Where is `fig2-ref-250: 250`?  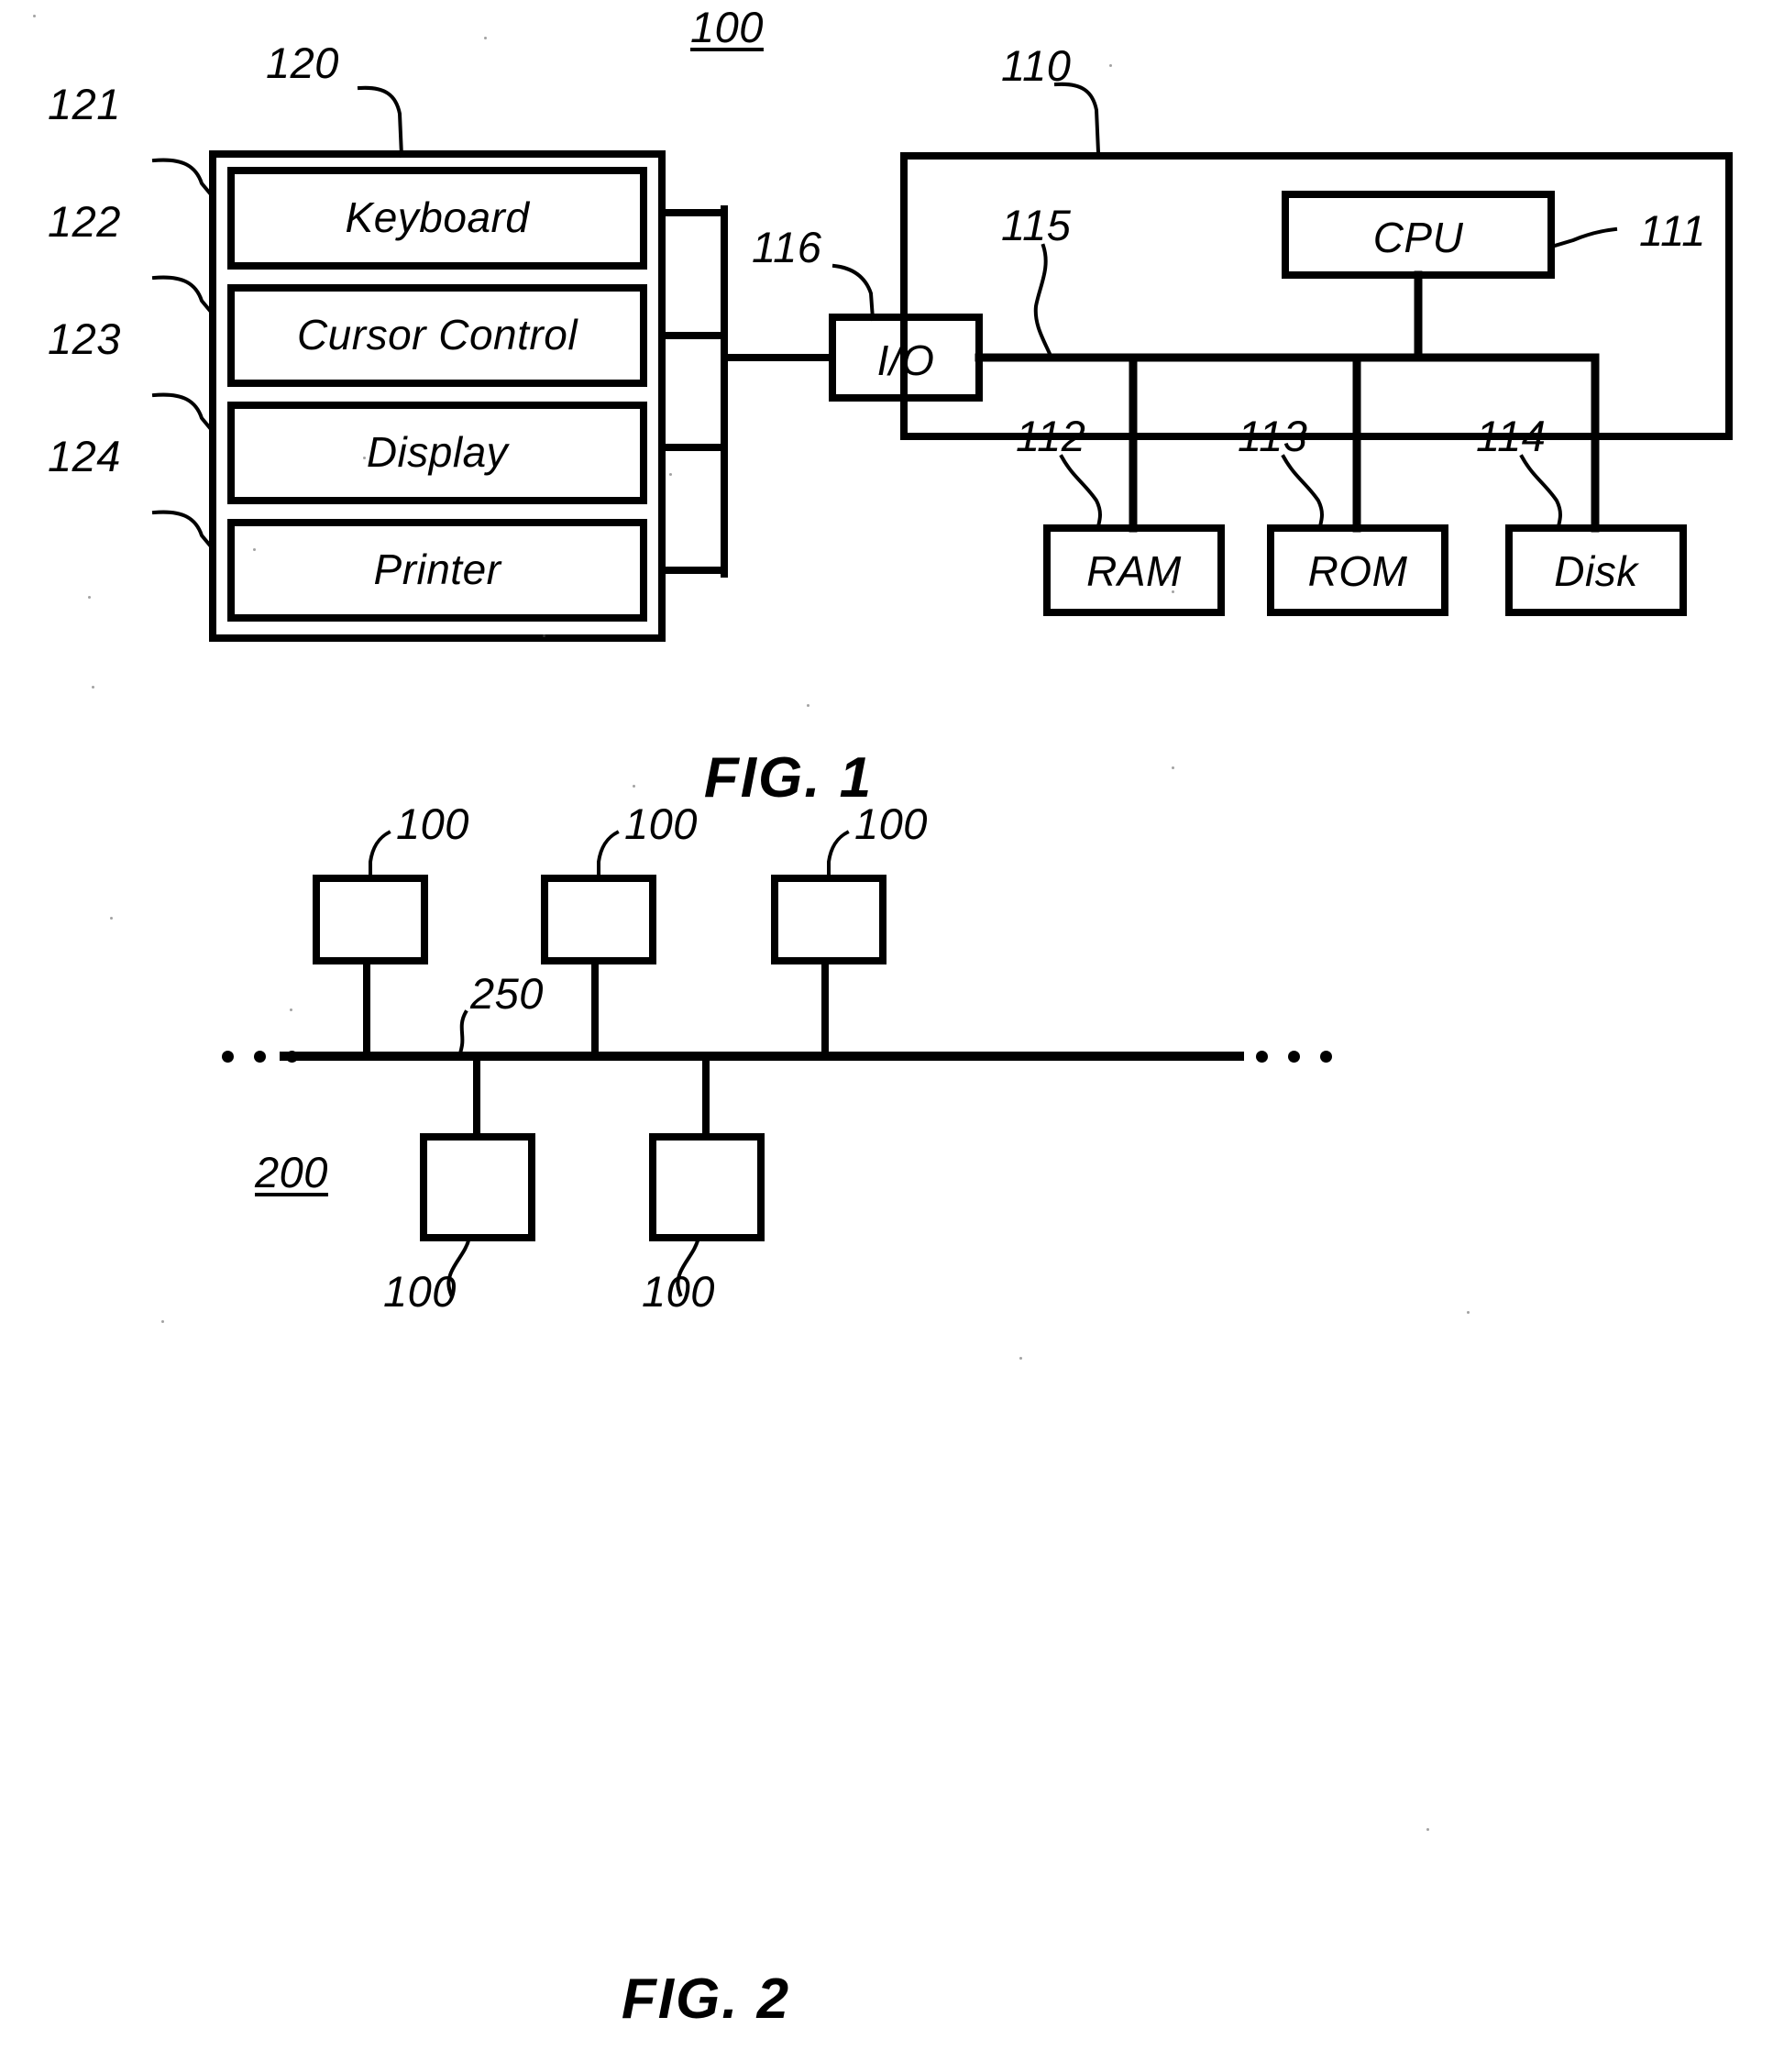 fig2-ref-250: 250 is located at coordinates (507, 993).